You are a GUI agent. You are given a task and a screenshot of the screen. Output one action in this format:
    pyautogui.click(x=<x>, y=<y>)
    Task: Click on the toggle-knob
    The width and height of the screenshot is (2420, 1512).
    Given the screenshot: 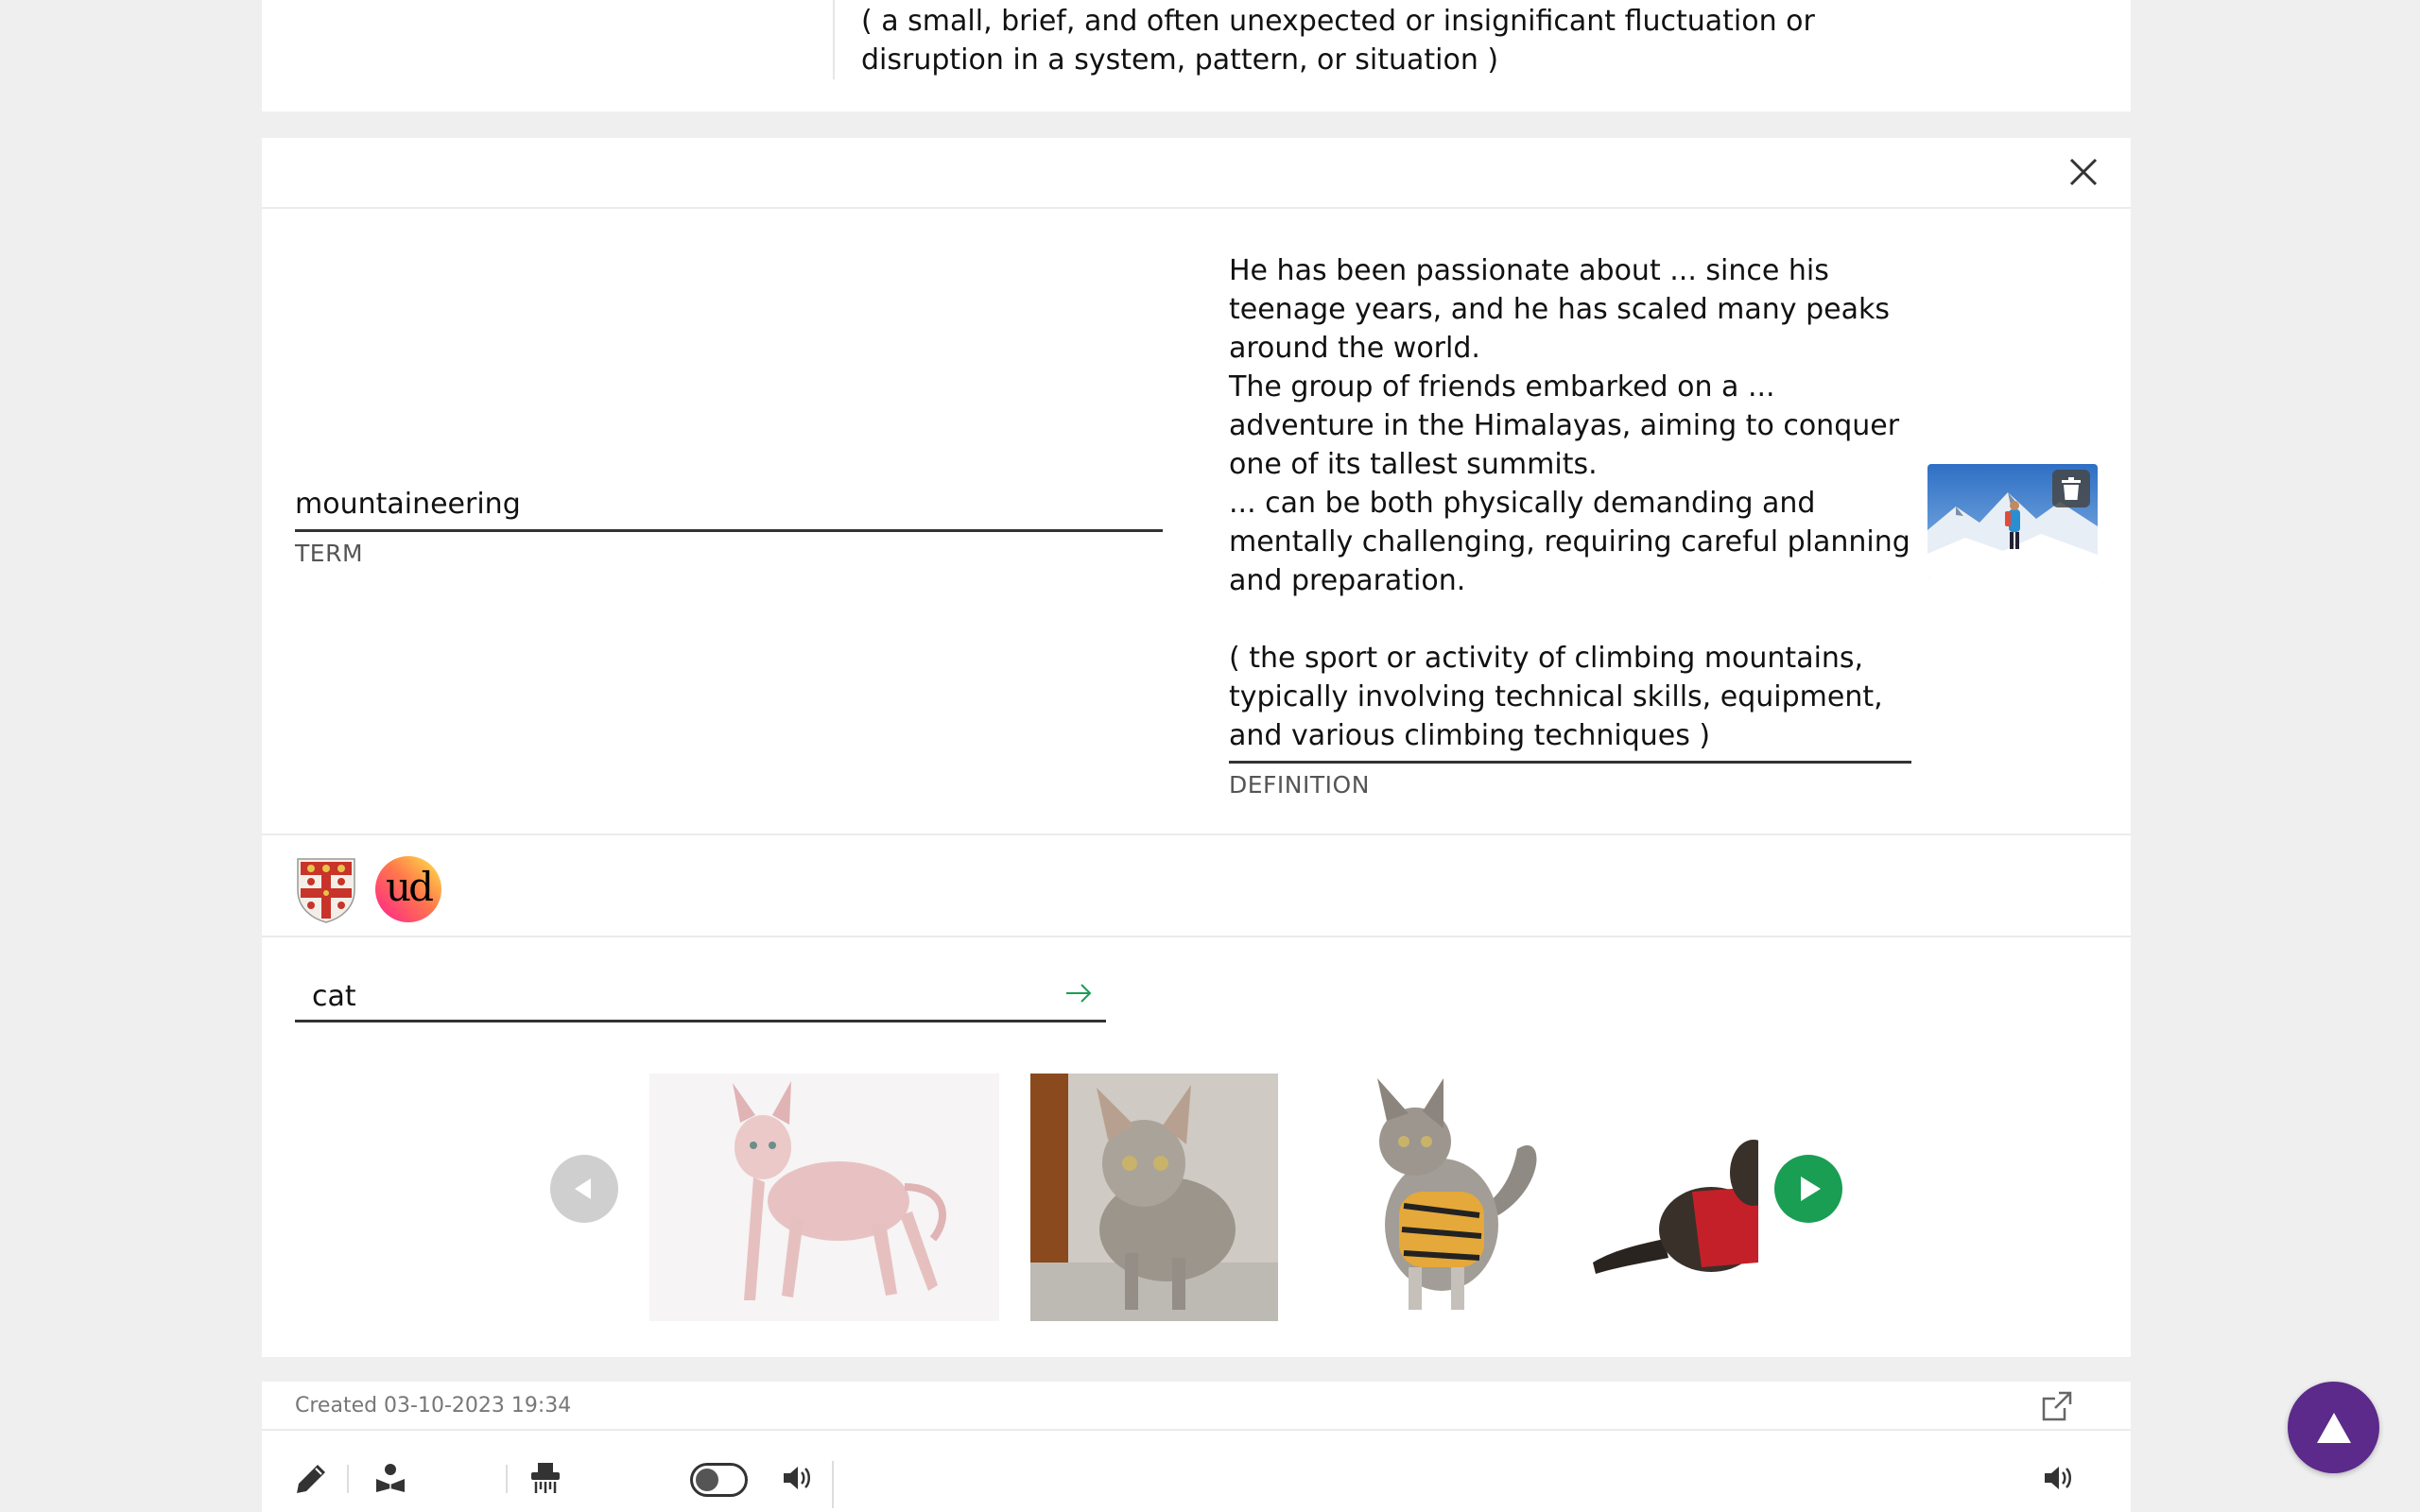 What is the action you would take?
    pyautogui.click(x=707, y=1480)
    